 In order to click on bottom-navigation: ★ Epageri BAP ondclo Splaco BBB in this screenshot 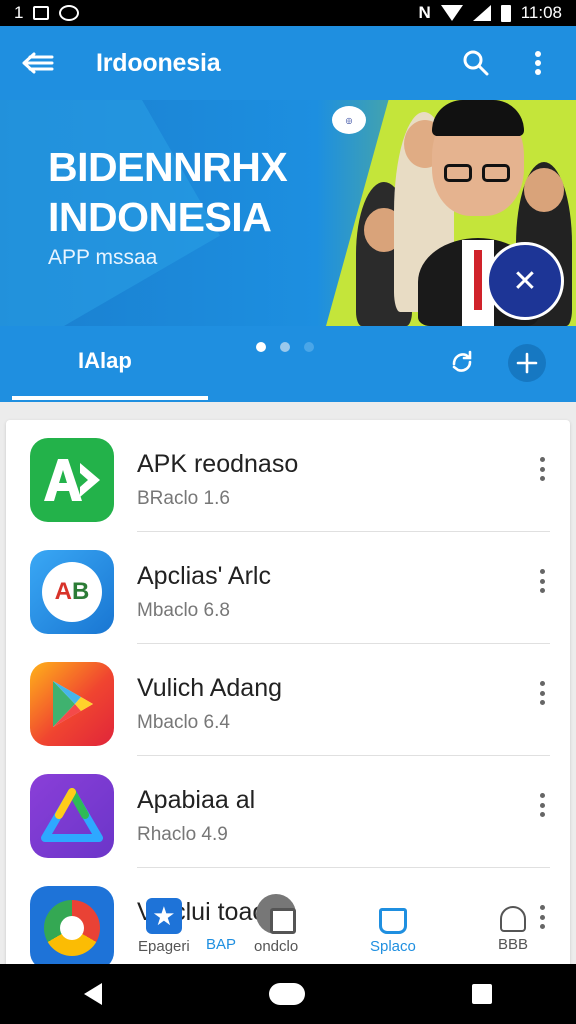, I will do `click(288, 927)`.